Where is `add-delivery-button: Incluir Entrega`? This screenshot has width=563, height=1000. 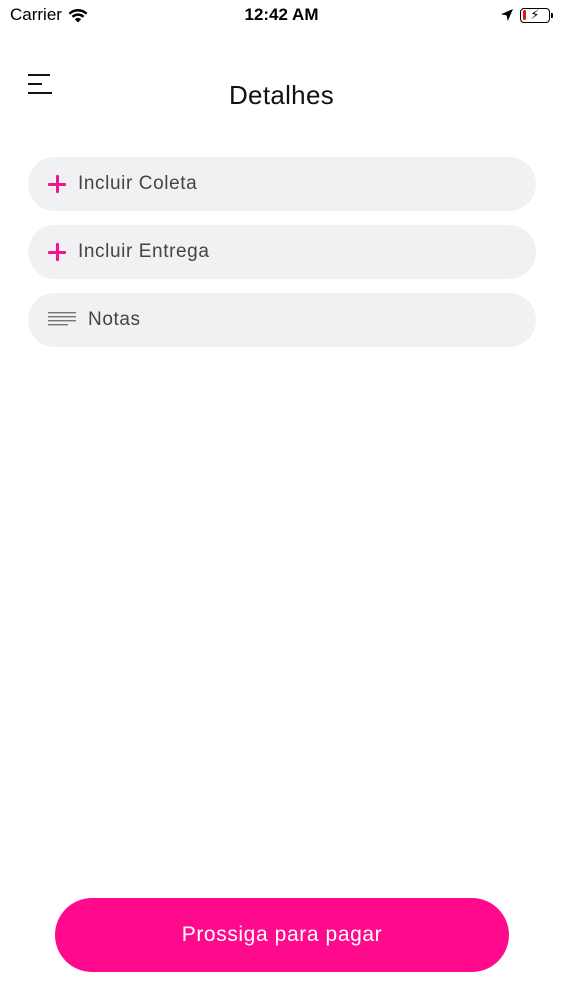
add-delivery-button: Incluir Entrega is located at coordinates (282, 252).